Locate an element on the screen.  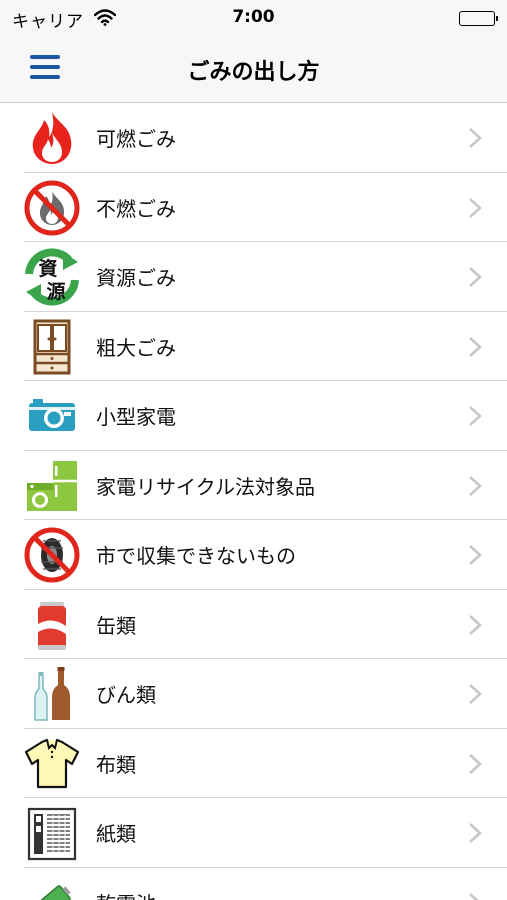
no-burn-icon is located at coordinates (52, 208).